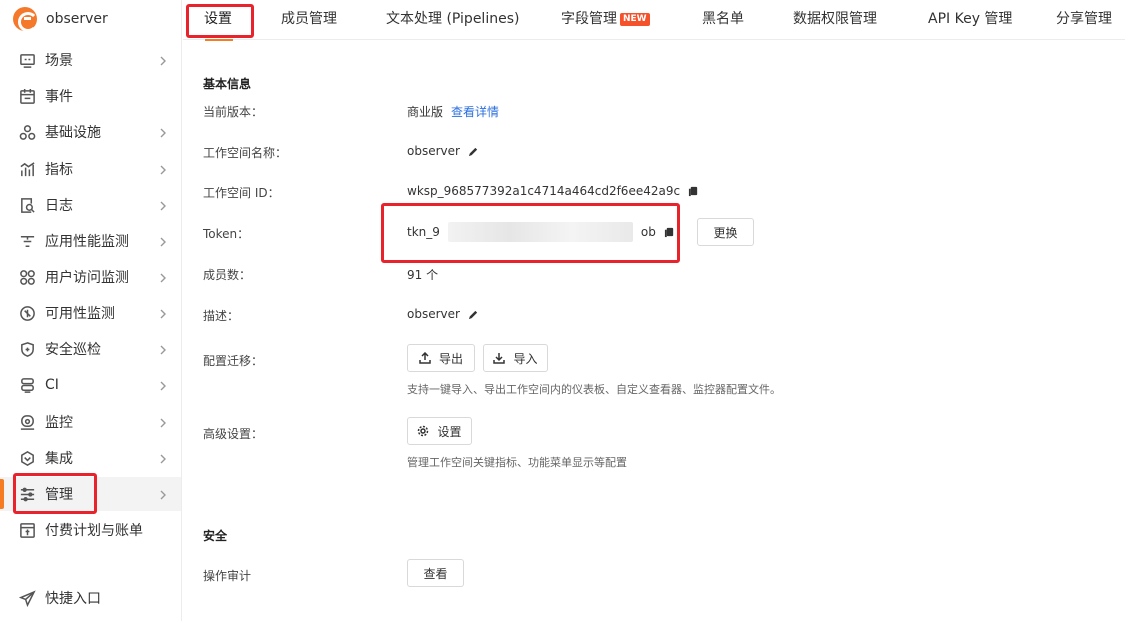  What do you see at coordinates (215, 536) in the screenshot?
I see `section-title-security: 安全` at bounding box center [215, 536].